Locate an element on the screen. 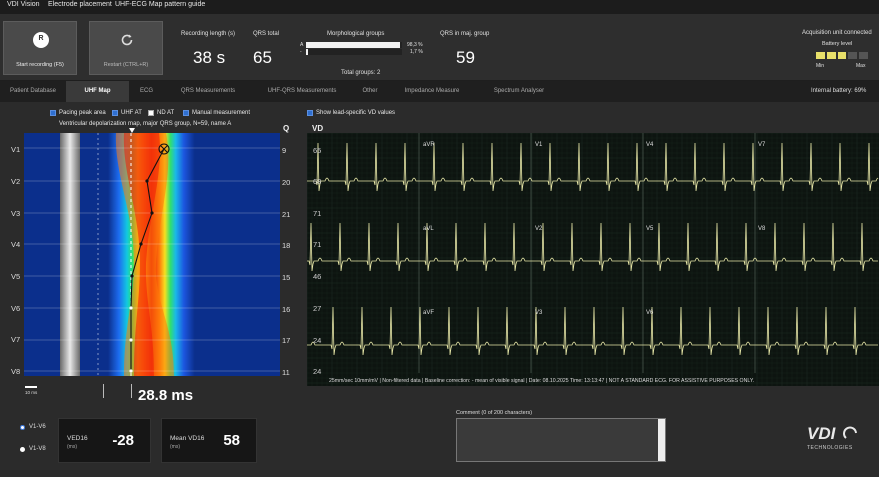 Image resolution: width=879 pixels, height=477 pixels. ecg-lead-label: V2 is located at coordinates (539, 229).